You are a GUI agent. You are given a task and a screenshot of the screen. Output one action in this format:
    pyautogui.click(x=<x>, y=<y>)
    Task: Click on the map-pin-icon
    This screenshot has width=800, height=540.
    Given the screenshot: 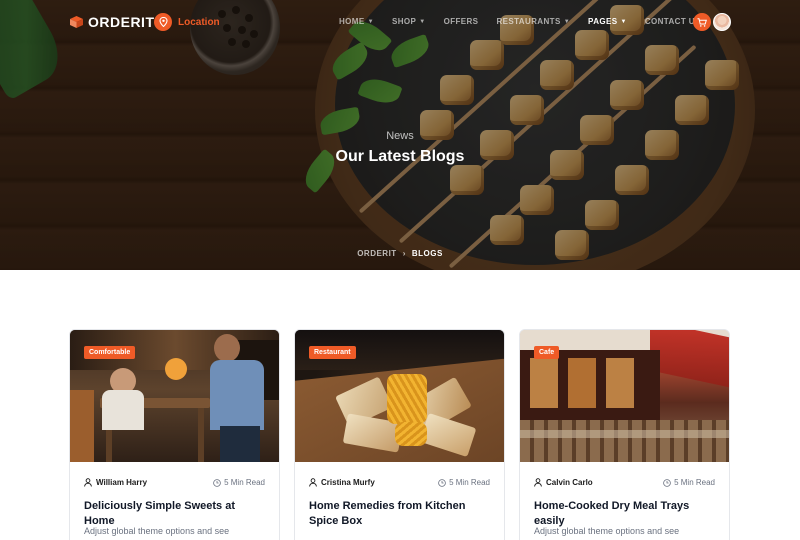 What is the action you would take?
    pyautogui.click(x=163, y=22)
    